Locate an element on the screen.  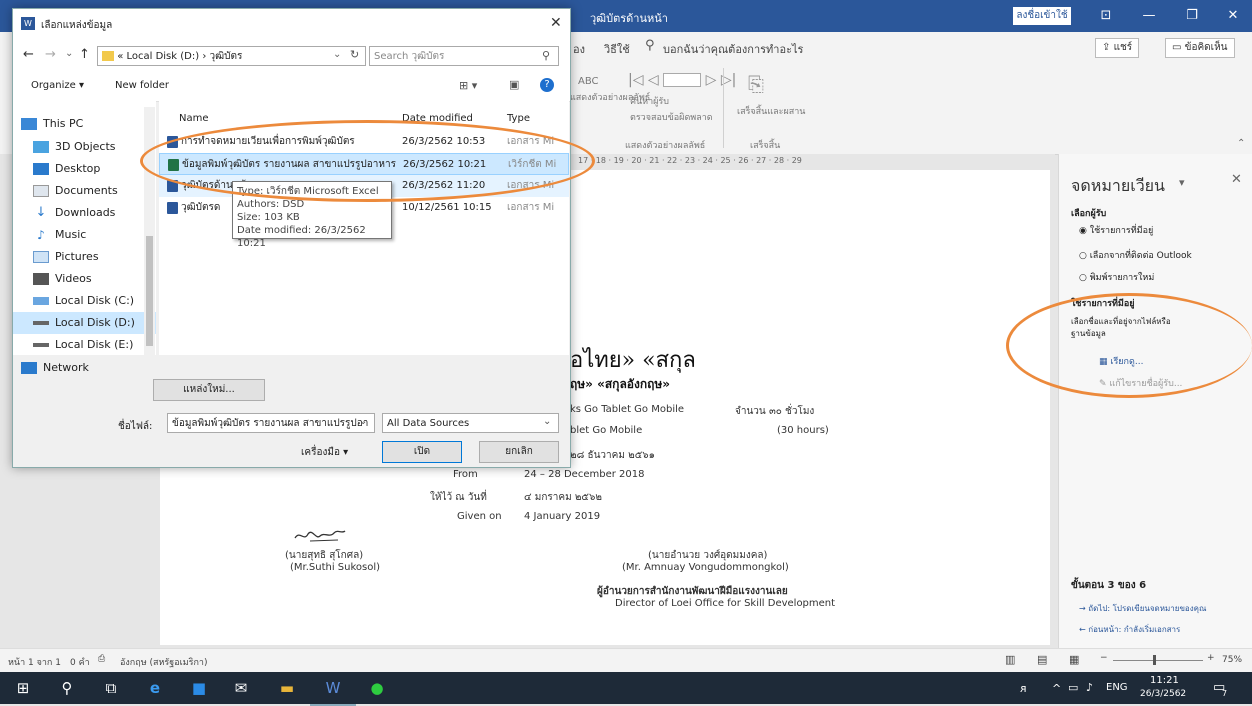
address-path: « Local Disk (D:) › วุฒิบัตร is located at coordinates (231, 56).